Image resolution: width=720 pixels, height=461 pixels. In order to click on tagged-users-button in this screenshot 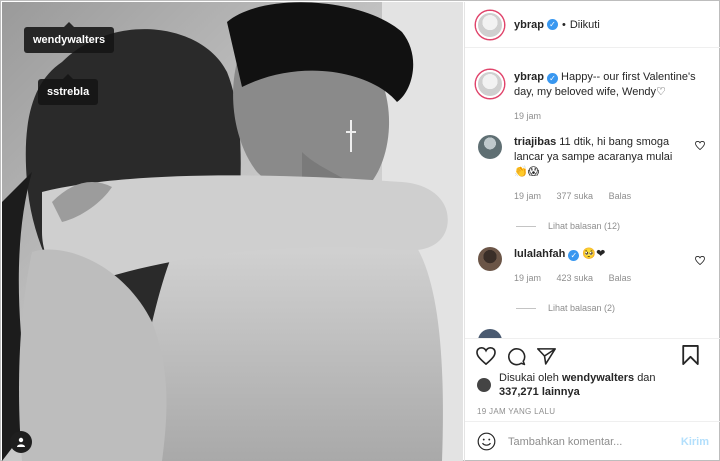, I will do `click(21, 442)`.